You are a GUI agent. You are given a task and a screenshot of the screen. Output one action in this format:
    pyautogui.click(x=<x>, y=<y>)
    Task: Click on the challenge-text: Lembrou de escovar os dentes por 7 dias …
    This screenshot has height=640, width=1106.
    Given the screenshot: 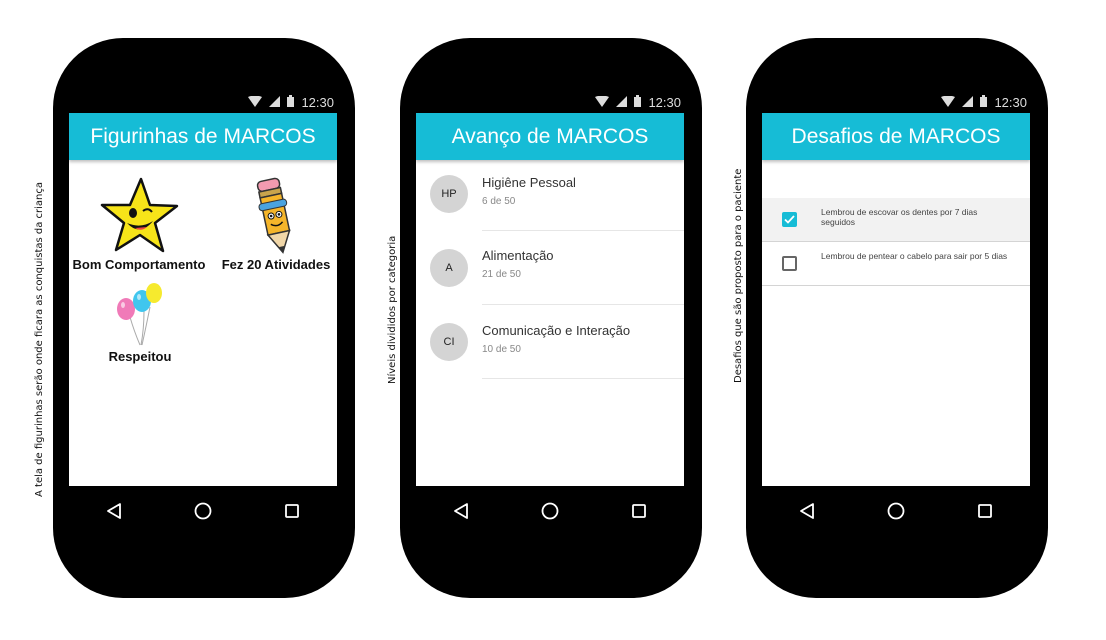 What is the action you would take?
    pyautogui.click(x=899, y=217)
    